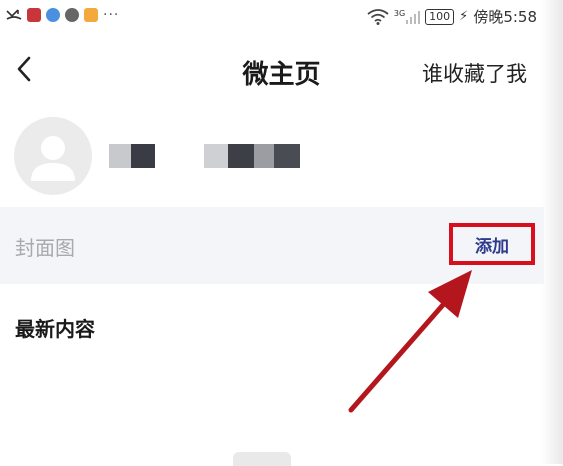  Describe the element at coordinates (410, 341) in the screenshot. I see `annotation-arrow-icon` at that location.